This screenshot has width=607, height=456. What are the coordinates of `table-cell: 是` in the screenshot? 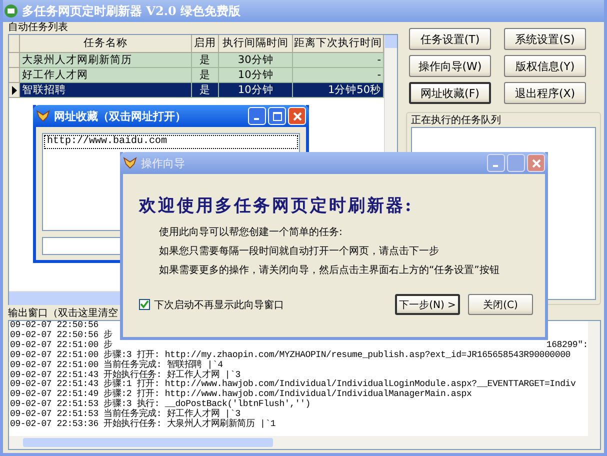 It's located at (205, 90).